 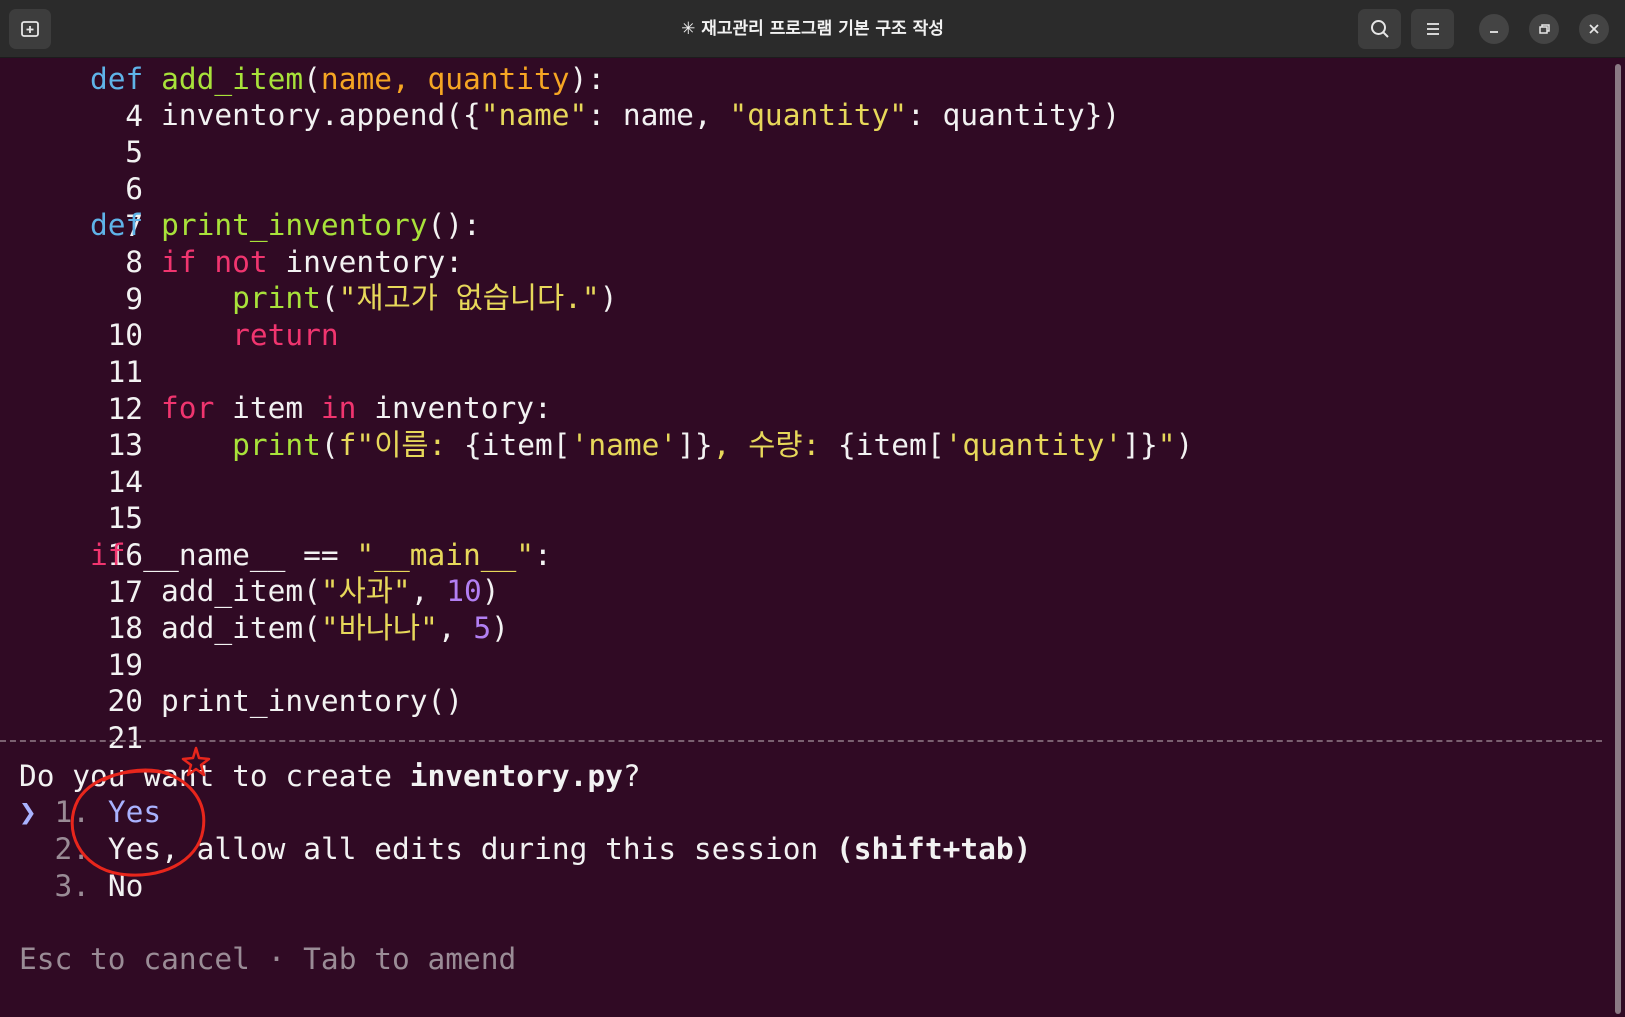 What do you see at coordinates (72, 390) in the screenshot?
I see `code-line: 12` at bounding box center [72, 390].